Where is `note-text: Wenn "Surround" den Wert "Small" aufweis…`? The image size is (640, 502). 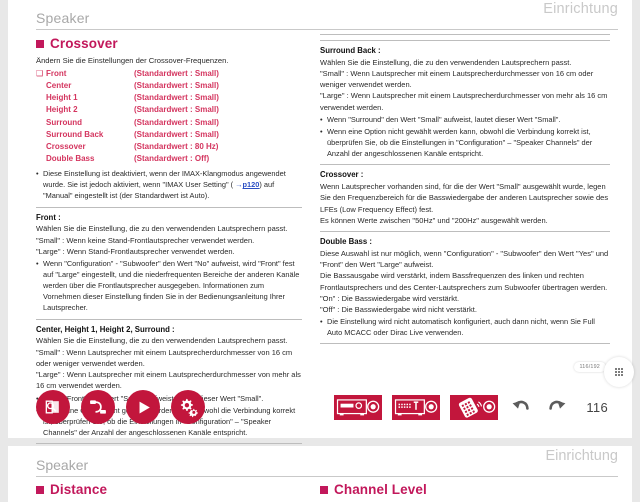 note-text: Wenn "Surround" den Wert "Small" aufweis… is located at coordinates (444, 119).